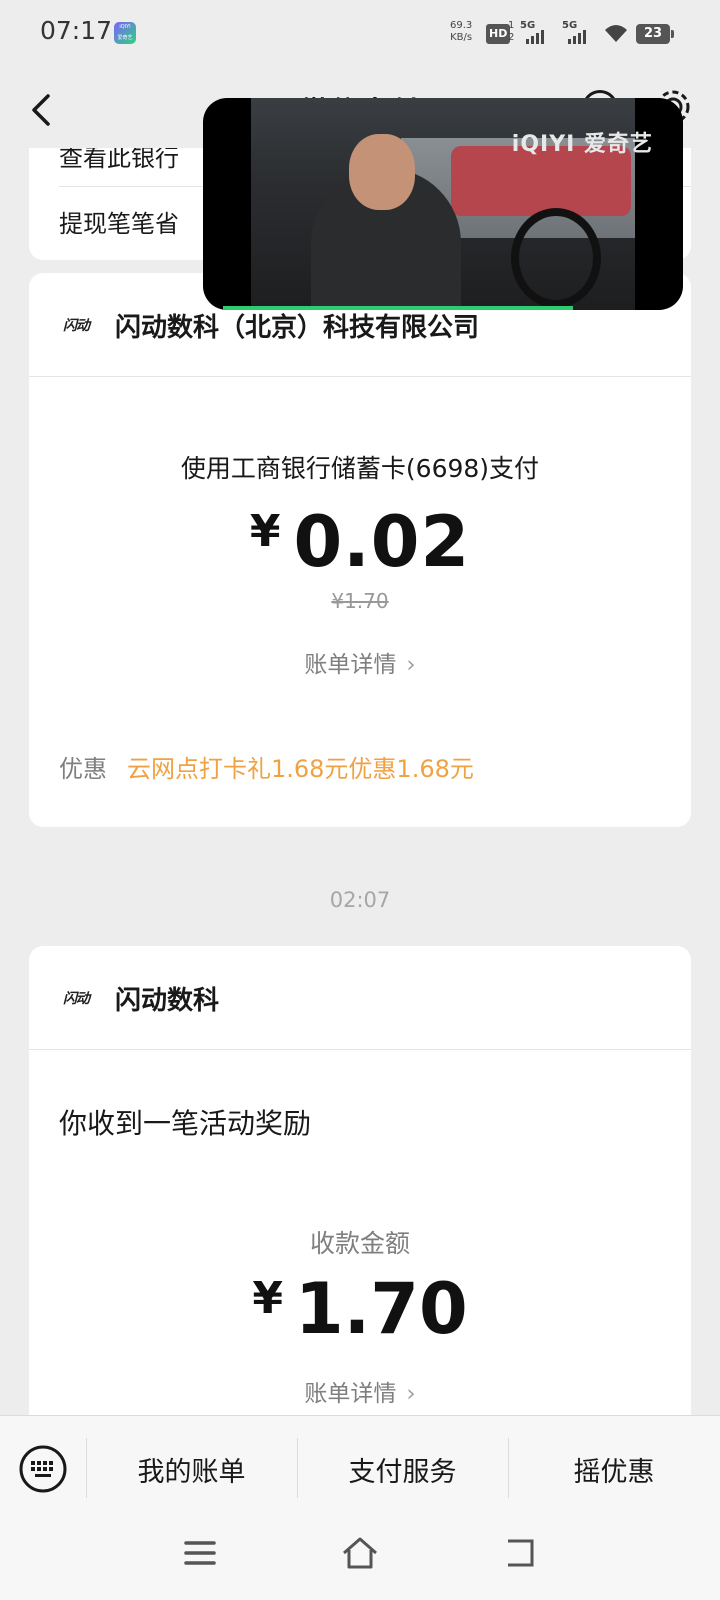  What do you see at coordinates (402, 1469) in the screenshot?
I see `menu-payment-services: 支付服务` at bounding box center [402, 1469].